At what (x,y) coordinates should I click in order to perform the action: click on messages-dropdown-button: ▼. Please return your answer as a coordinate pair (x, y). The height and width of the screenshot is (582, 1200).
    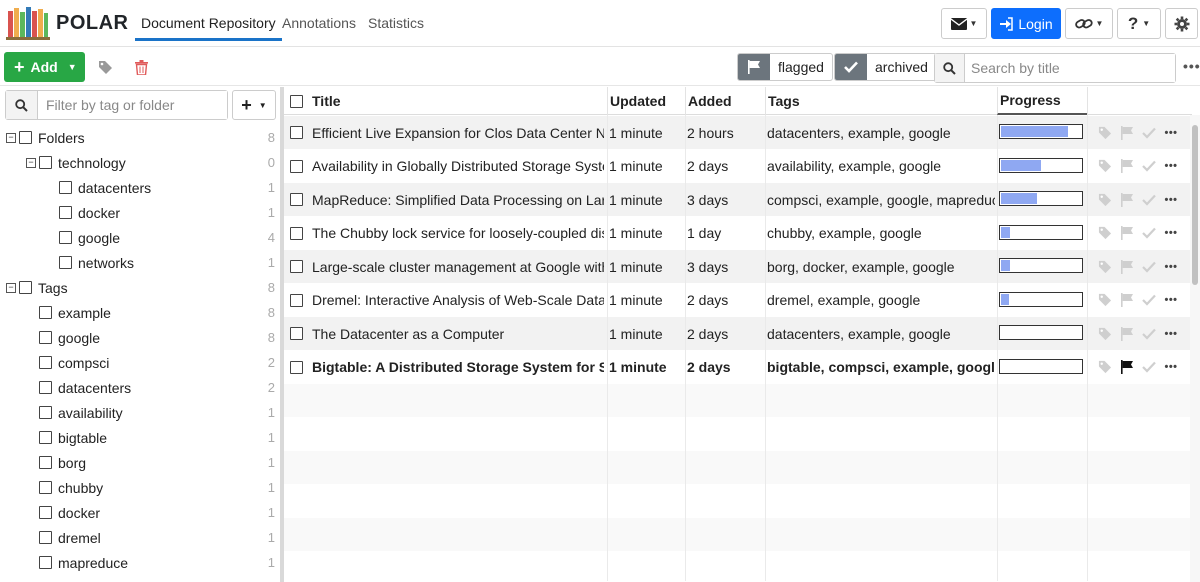
    Looking at the image, I should click on (964, 23).